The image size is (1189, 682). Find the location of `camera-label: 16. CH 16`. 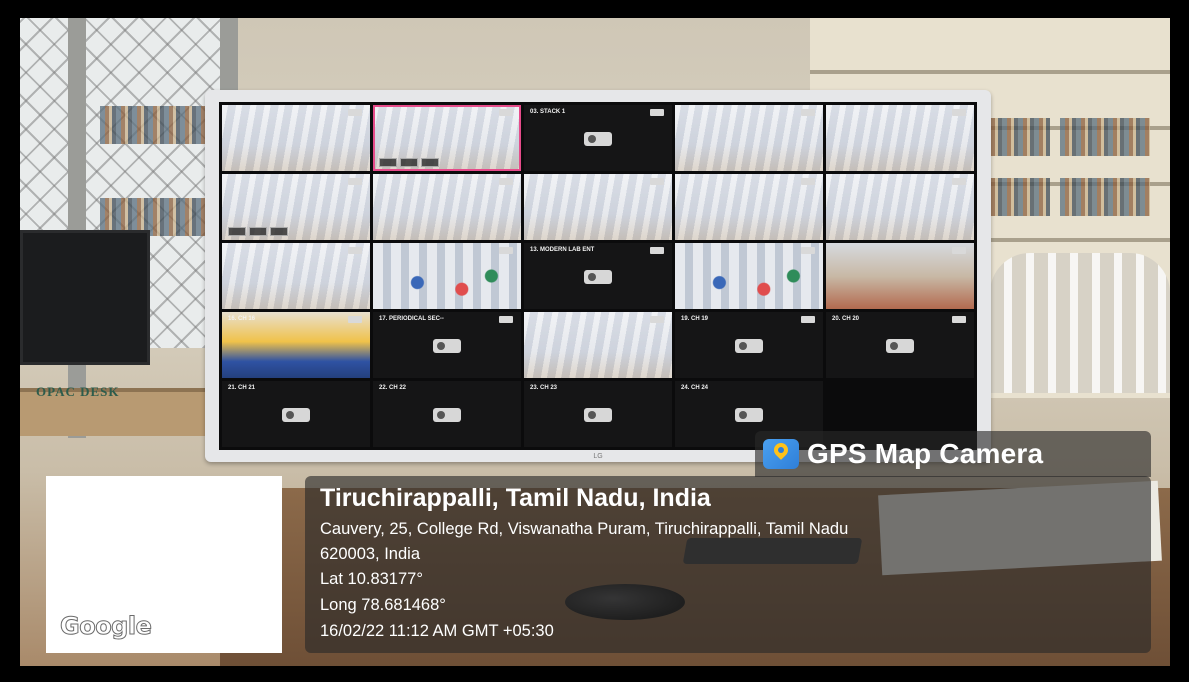

camera-label: 16. CH 16 is located at coordinates (242, 319).